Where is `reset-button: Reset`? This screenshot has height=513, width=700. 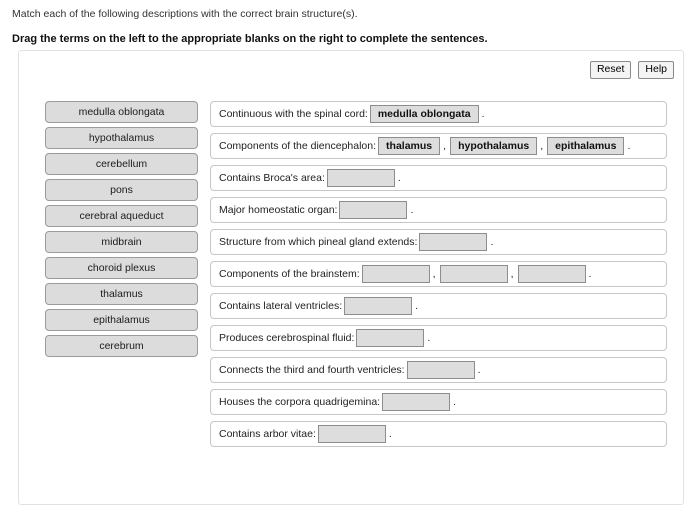
reset-button: Reset is located at coordinates (610, 70).